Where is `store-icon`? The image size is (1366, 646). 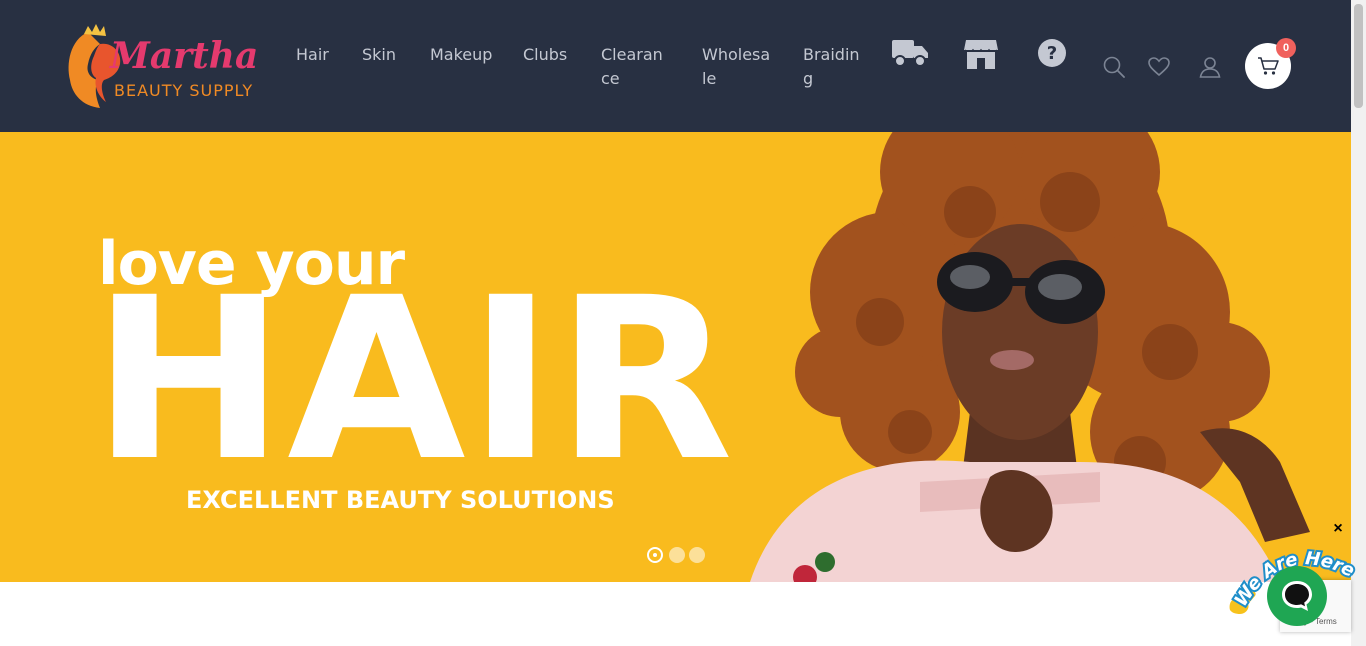 store-icon is located at coordinates (981, 55).